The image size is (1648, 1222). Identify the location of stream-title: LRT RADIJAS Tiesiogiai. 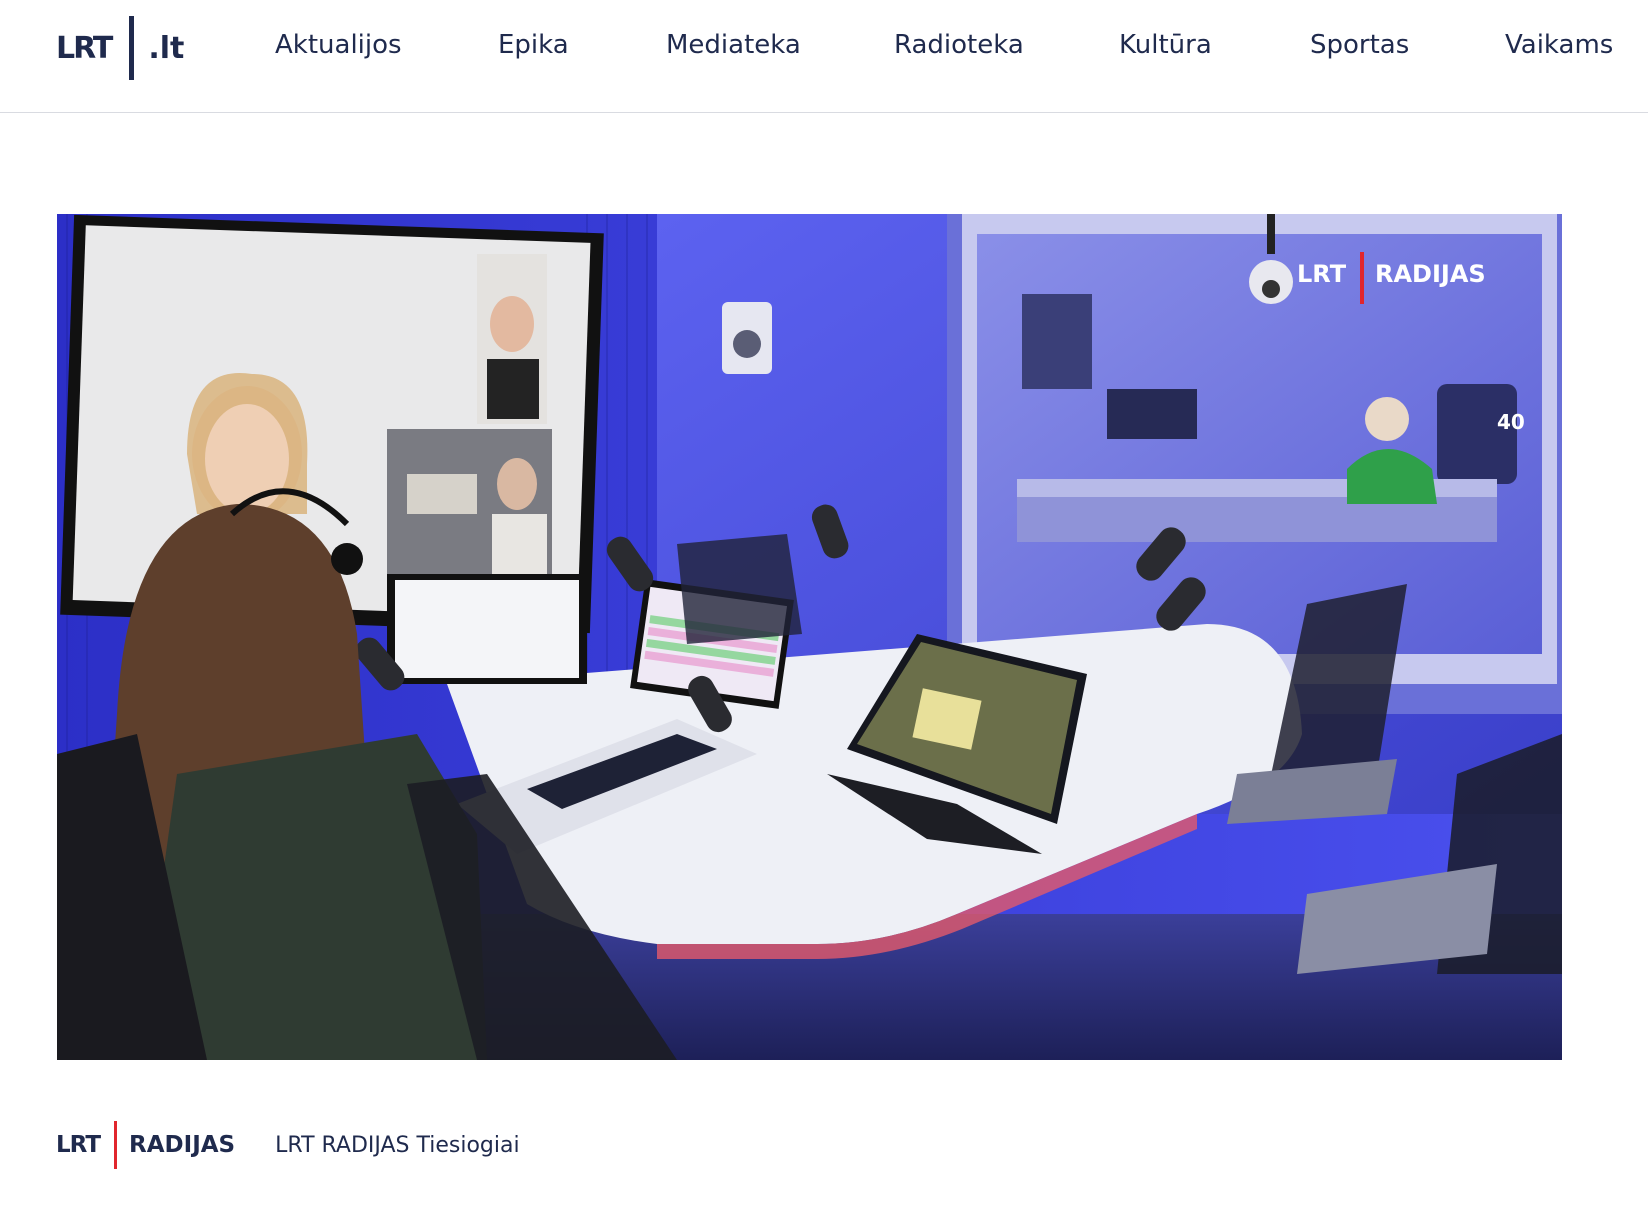
(397, 1145).